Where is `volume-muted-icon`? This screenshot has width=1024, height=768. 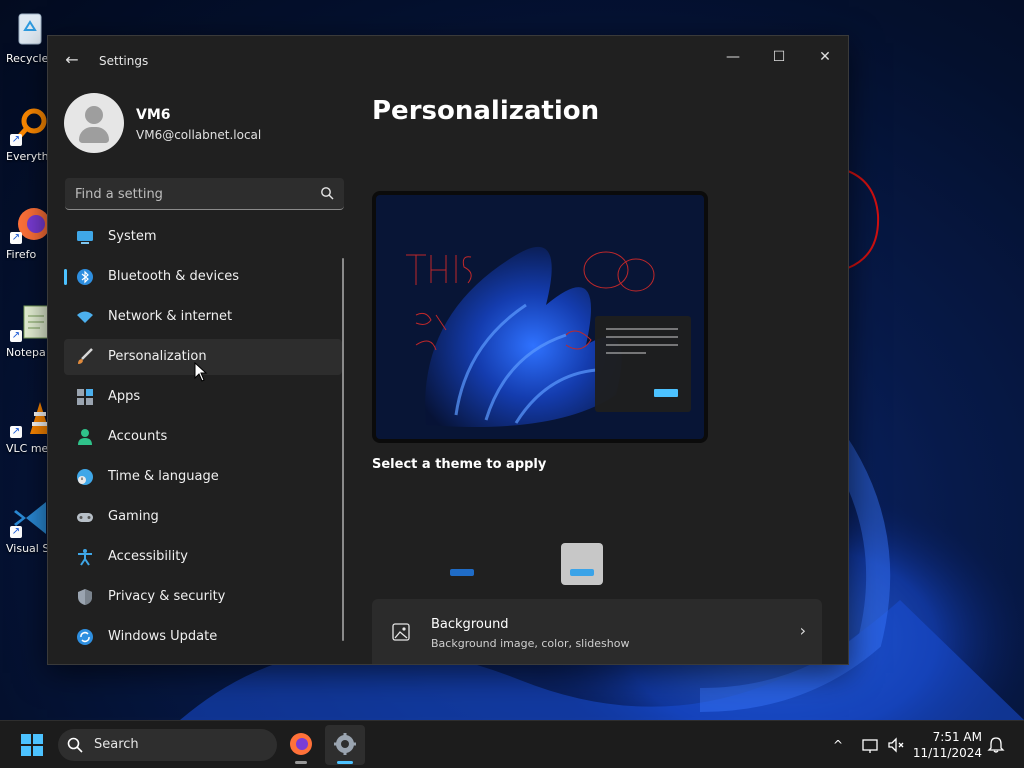
volume-muted-icon is located at coordinates (896, 745).